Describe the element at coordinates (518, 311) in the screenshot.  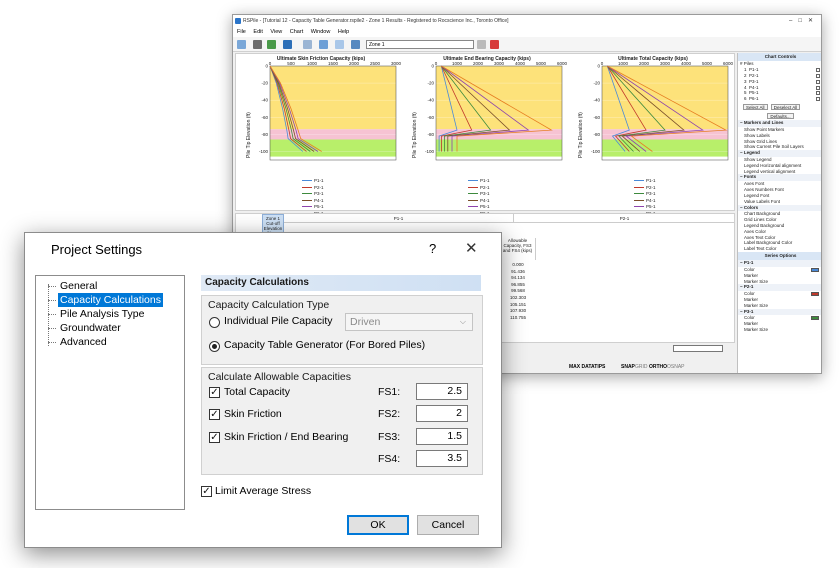
I see `table-cell: 107.930` at that location.